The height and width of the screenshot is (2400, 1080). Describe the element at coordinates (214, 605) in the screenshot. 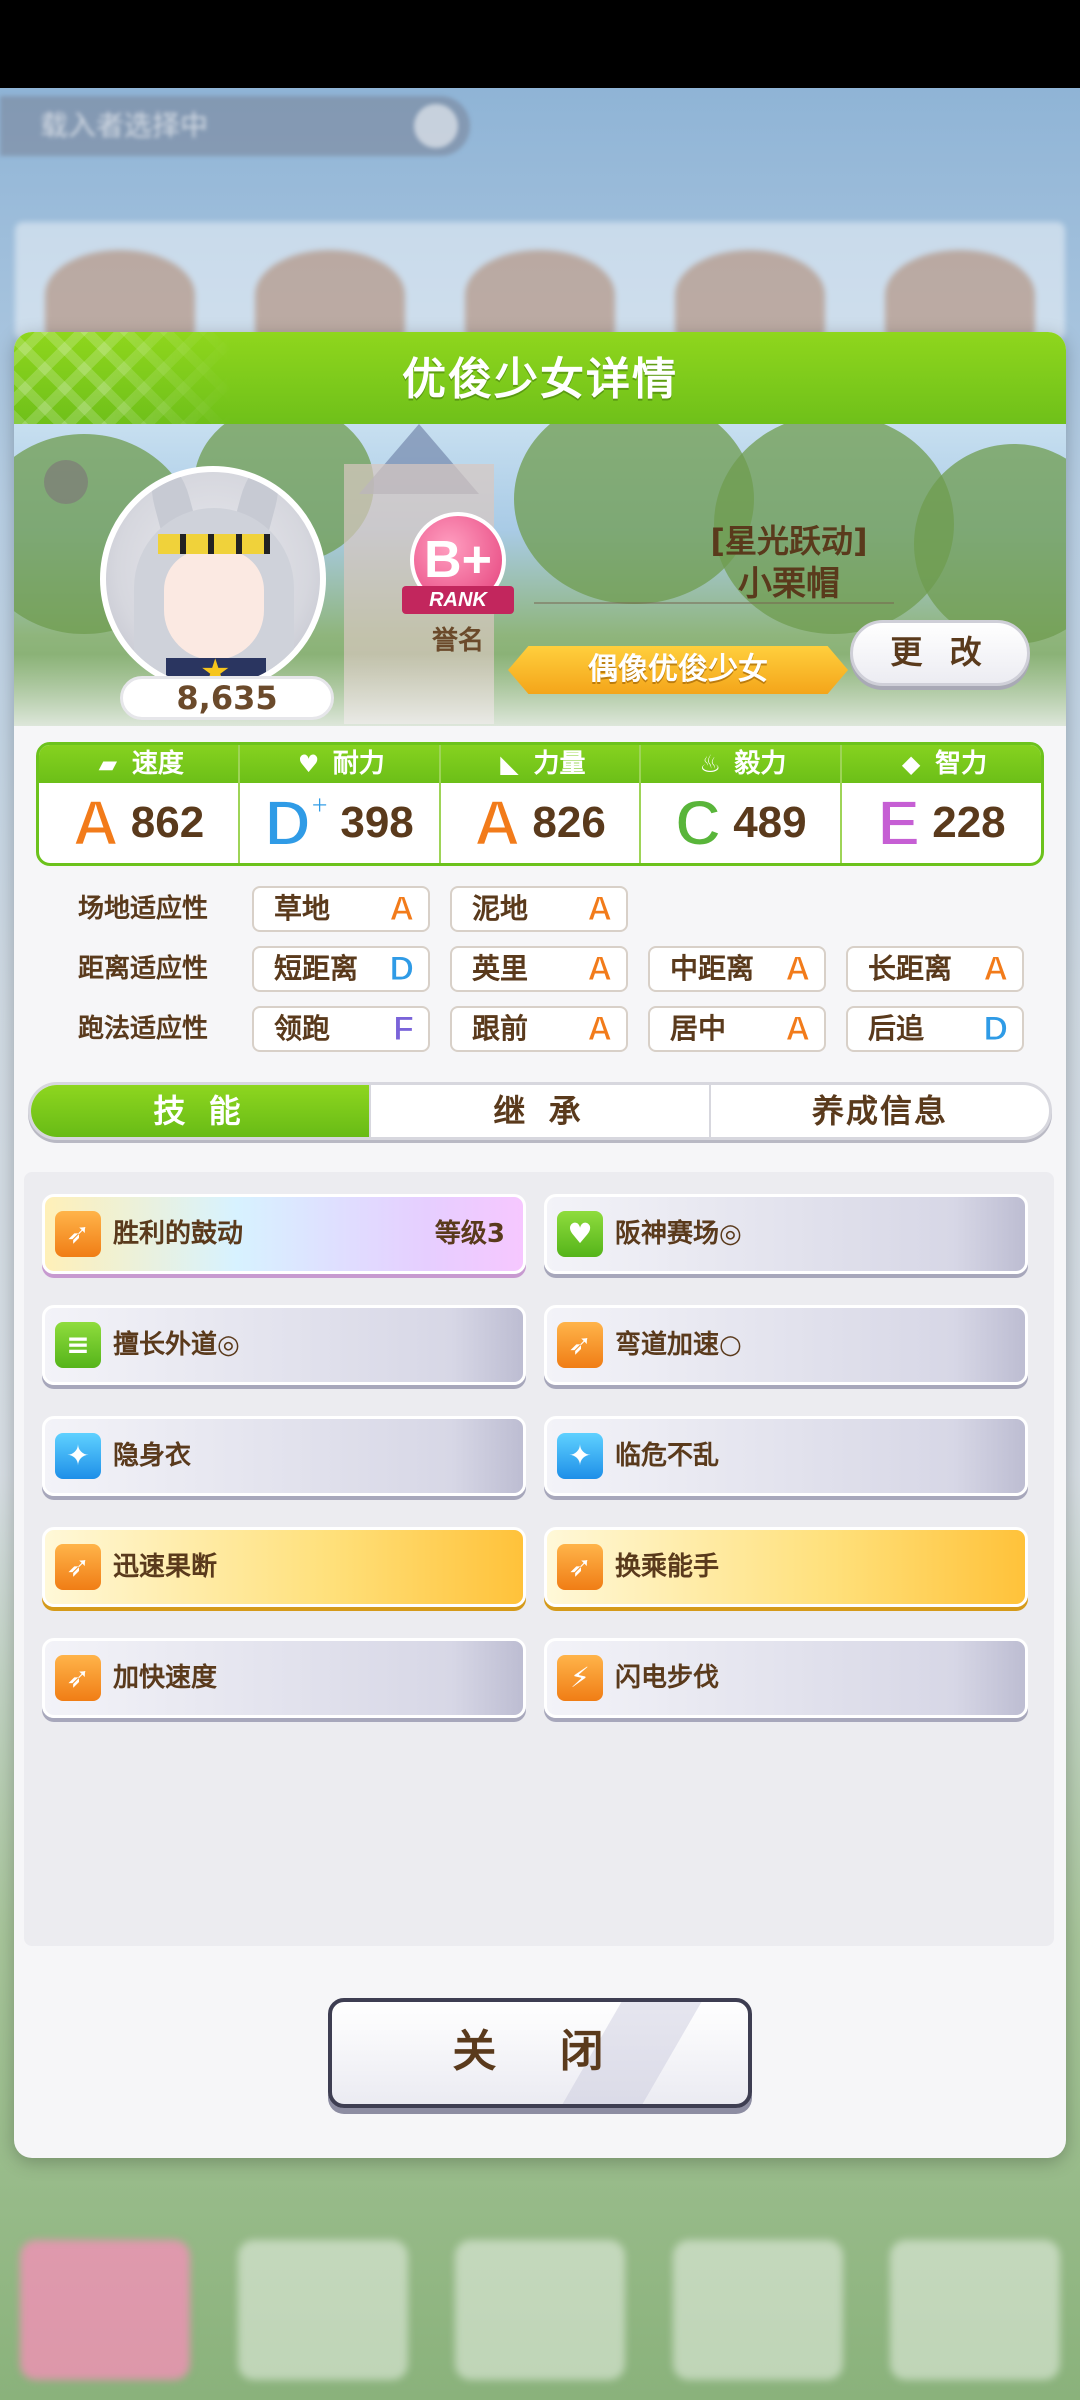

I see `portrait-face` at that location.